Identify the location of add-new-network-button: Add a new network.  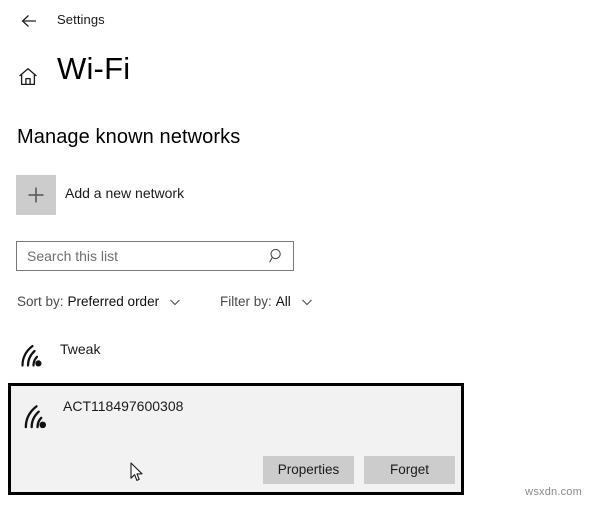
(146, 195).